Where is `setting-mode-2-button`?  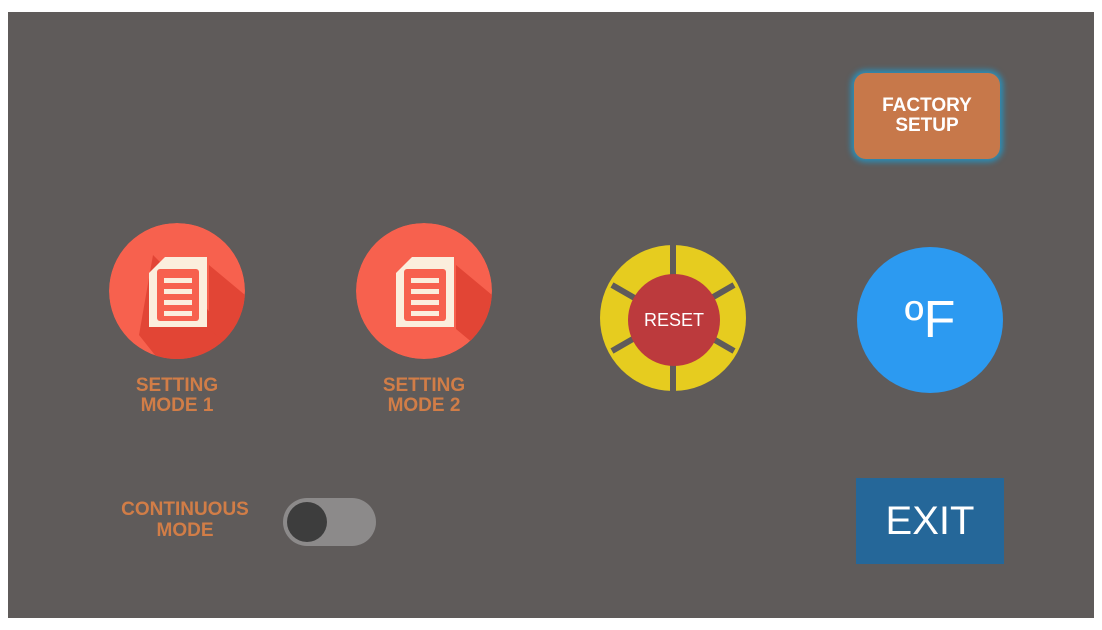
setting-mode-2-button is located at coordinates (424, 291).